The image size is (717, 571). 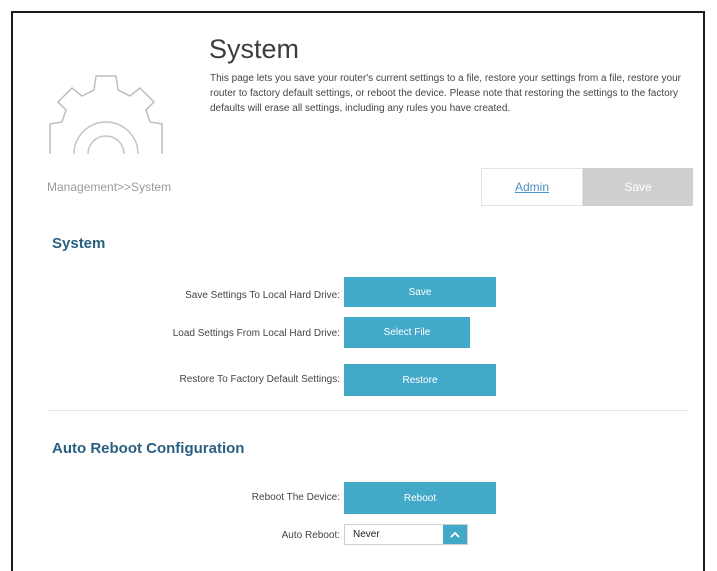 I want to click on system-section-title: System, so click(x=79, y=243).